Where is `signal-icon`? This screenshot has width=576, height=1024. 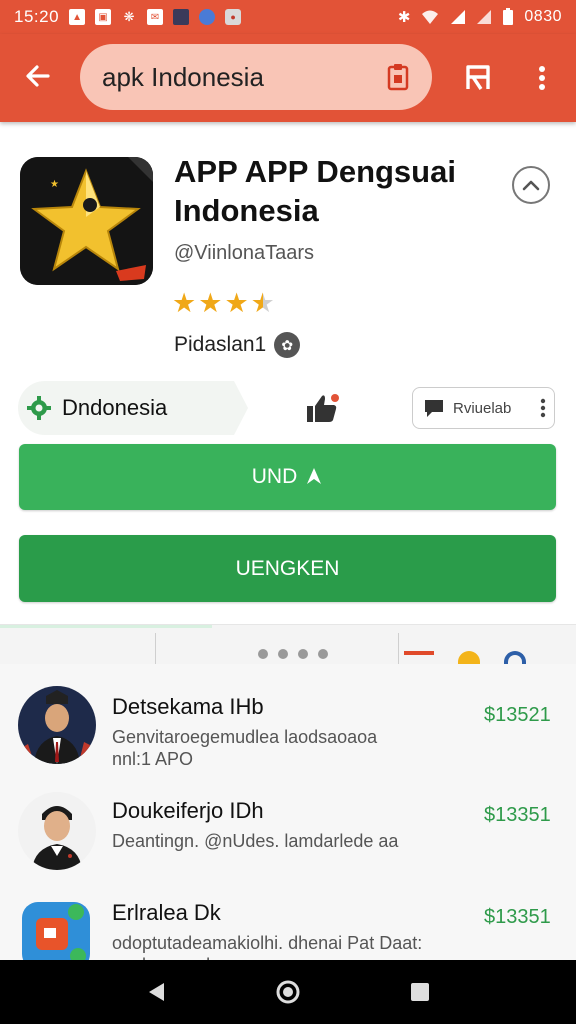 signal-icon is located at coordinates (458, 17).